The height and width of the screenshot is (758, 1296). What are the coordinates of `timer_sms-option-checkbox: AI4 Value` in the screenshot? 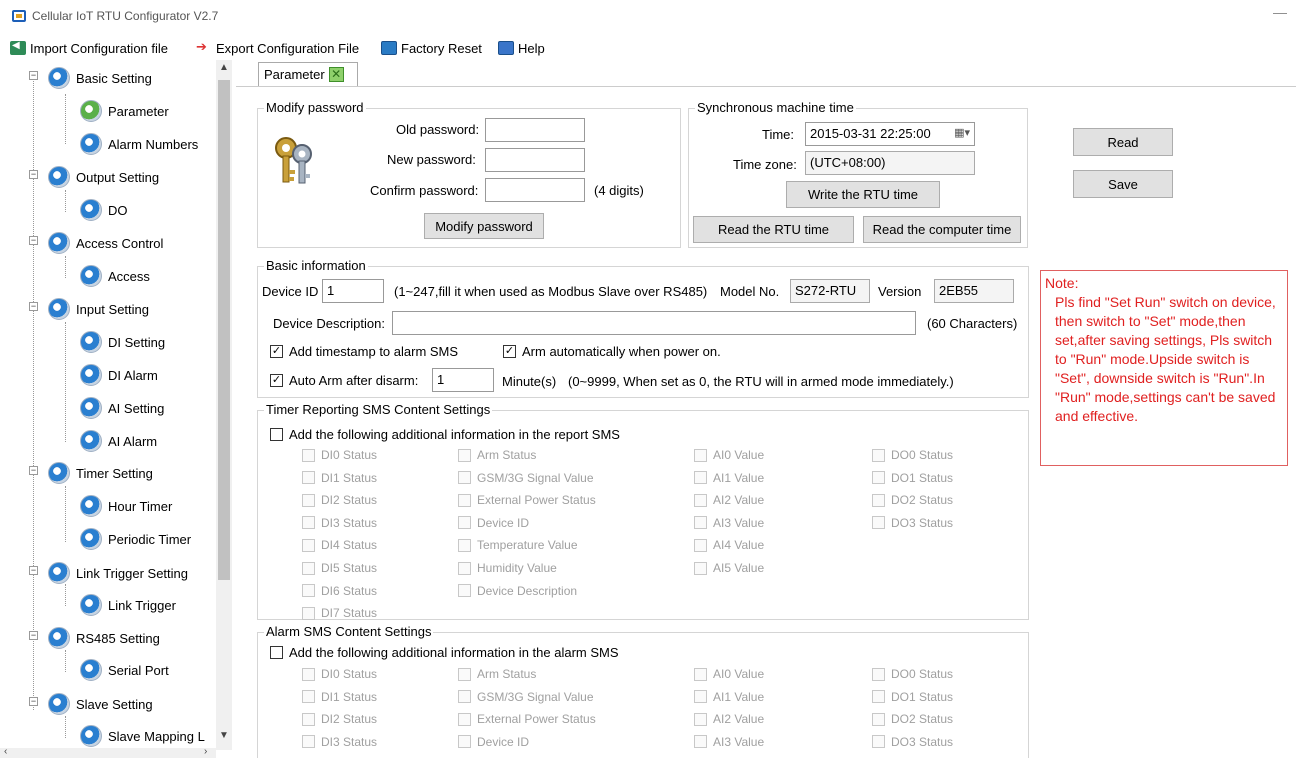 It's located at (729, 545).